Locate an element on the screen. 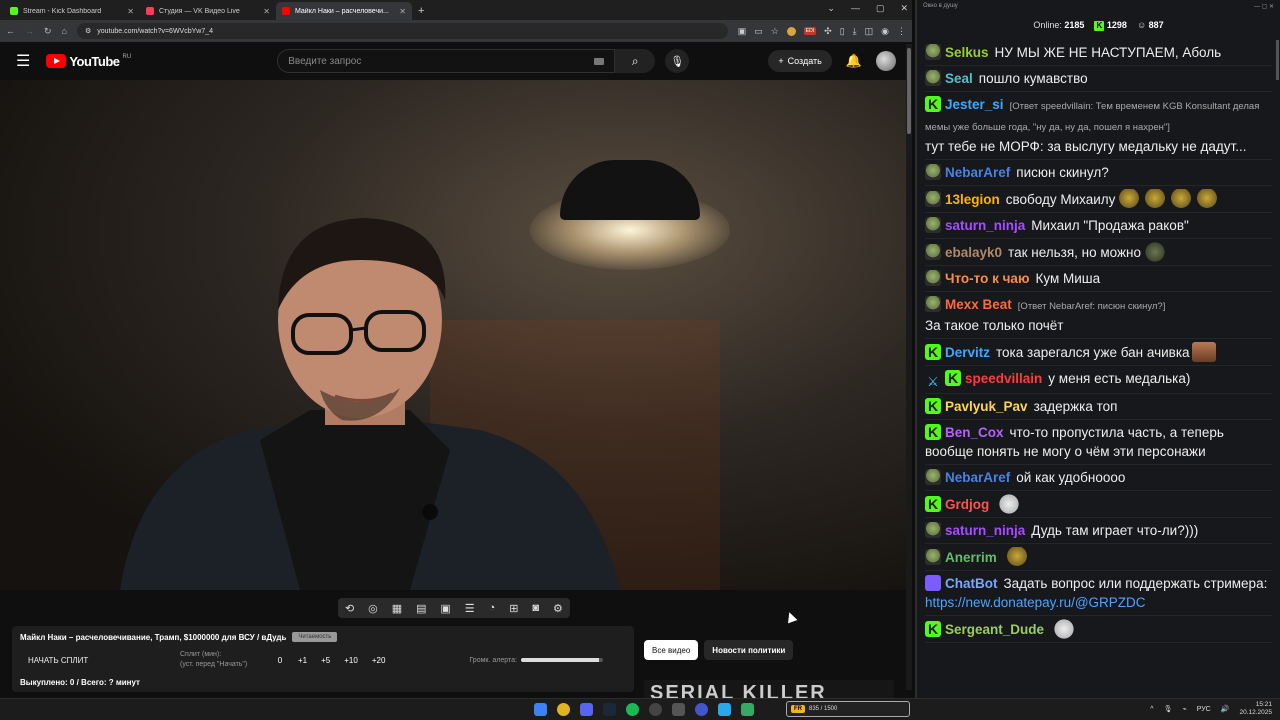 The height and width of the screenshot is (720, 1280). chat-username: Sergeant_Dude is located at coordinates (994, 629).